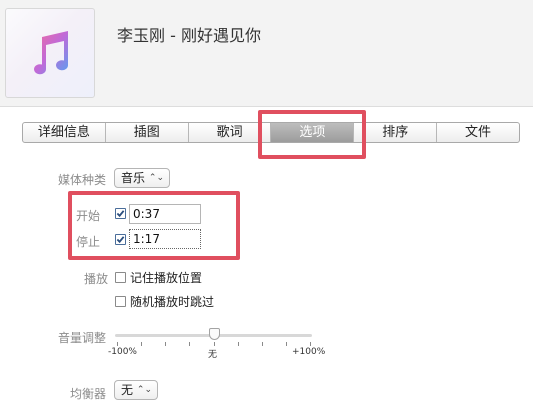 Image resolution: width=533 pixels, height=417 pixels. I want to click on skip-shuffle-label: 随机播放时跳过, so click(172, 301).